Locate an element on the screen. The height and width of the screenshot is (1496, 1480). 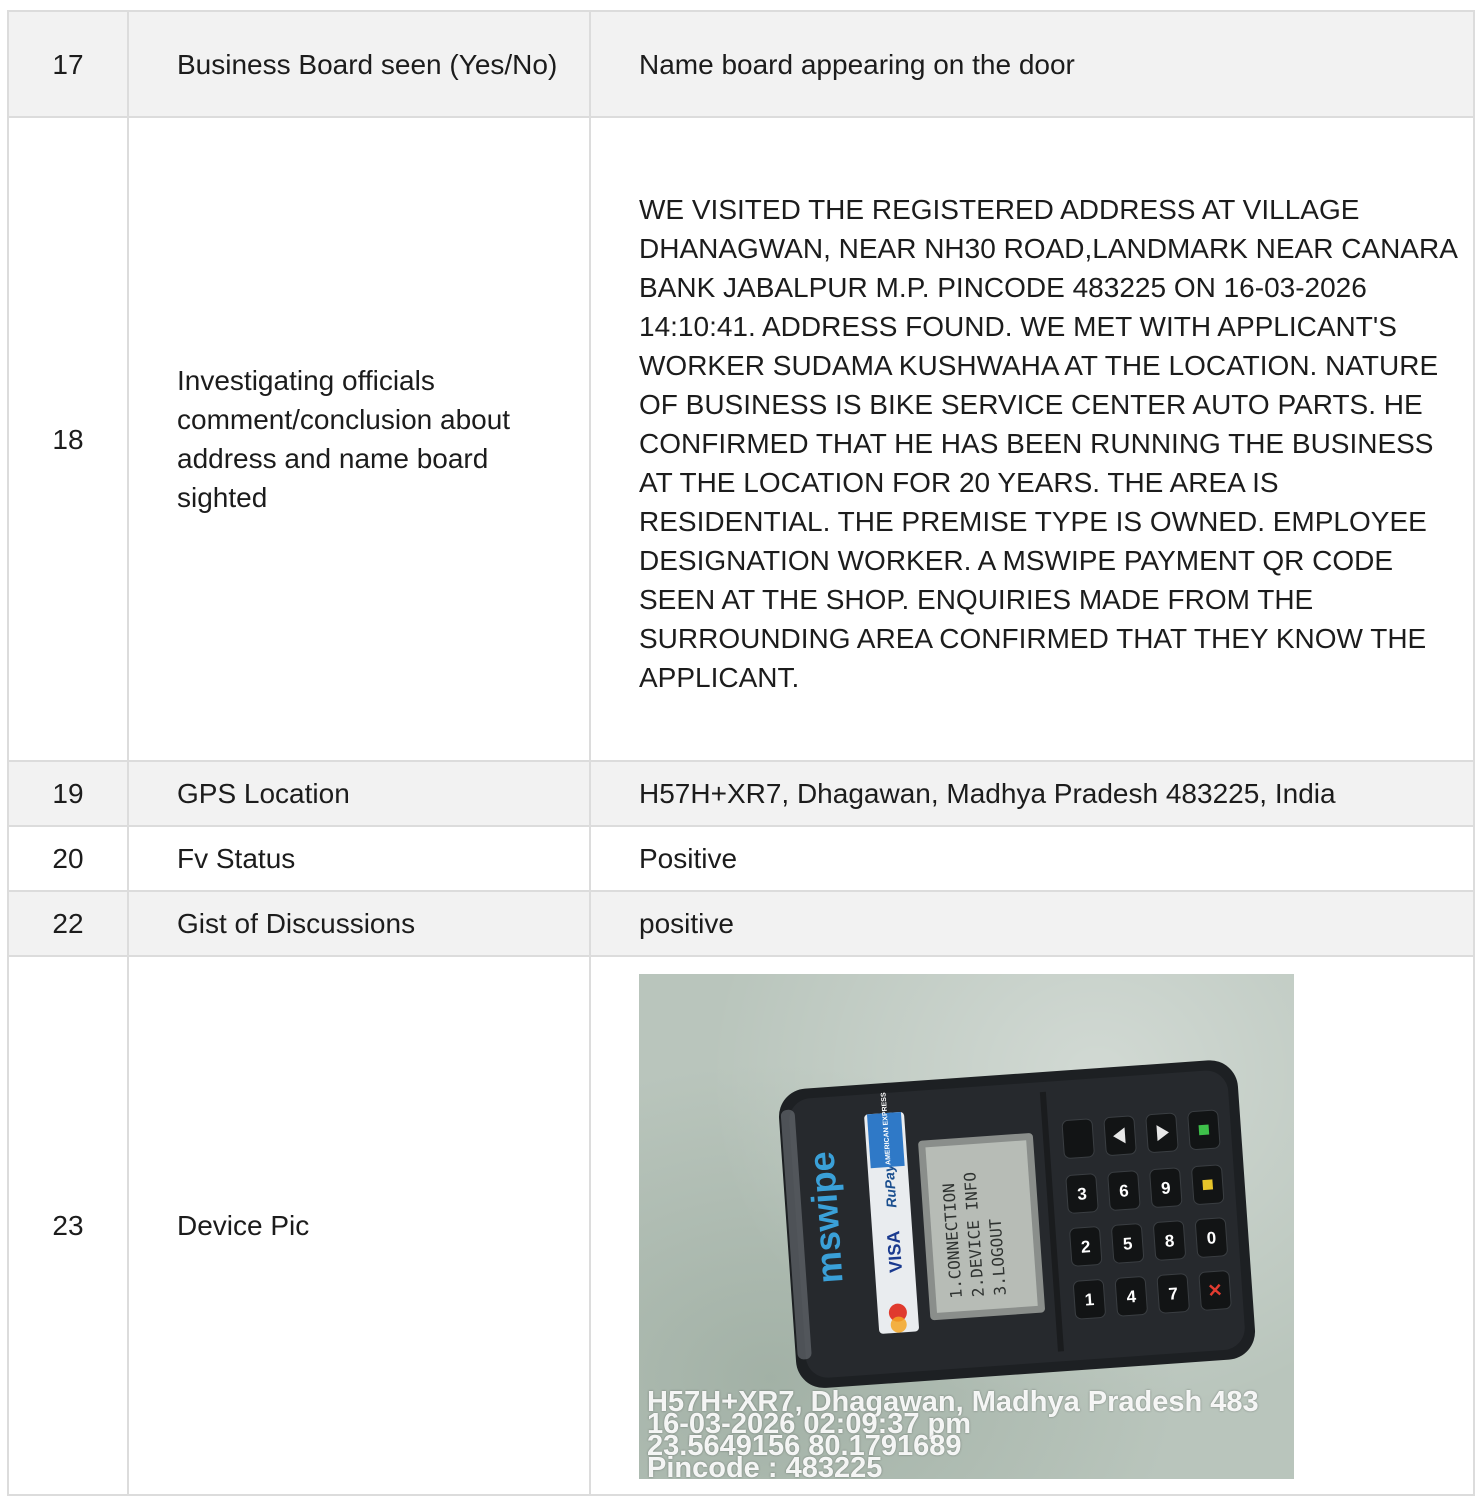
rupay-logo: RuPay is located at coordinates (889, 1186).